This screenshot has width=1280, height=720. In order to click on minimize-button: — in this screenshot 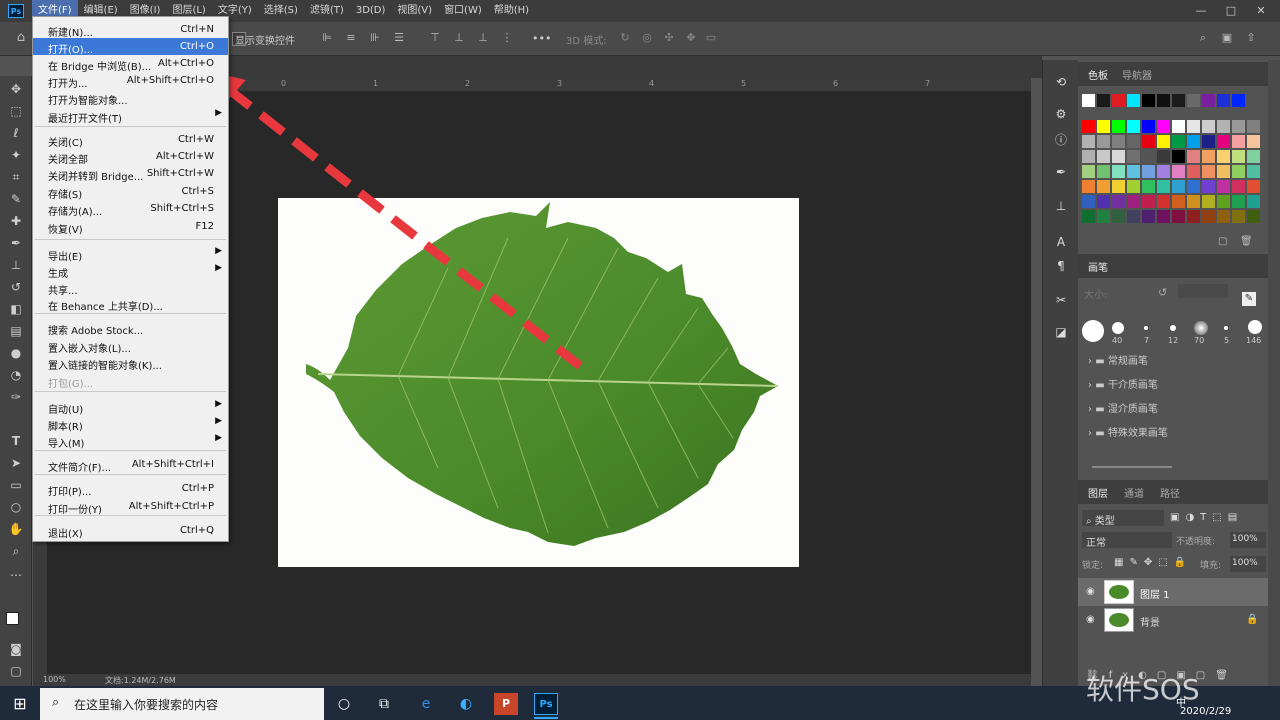, I will do `click(1201, 11)`.